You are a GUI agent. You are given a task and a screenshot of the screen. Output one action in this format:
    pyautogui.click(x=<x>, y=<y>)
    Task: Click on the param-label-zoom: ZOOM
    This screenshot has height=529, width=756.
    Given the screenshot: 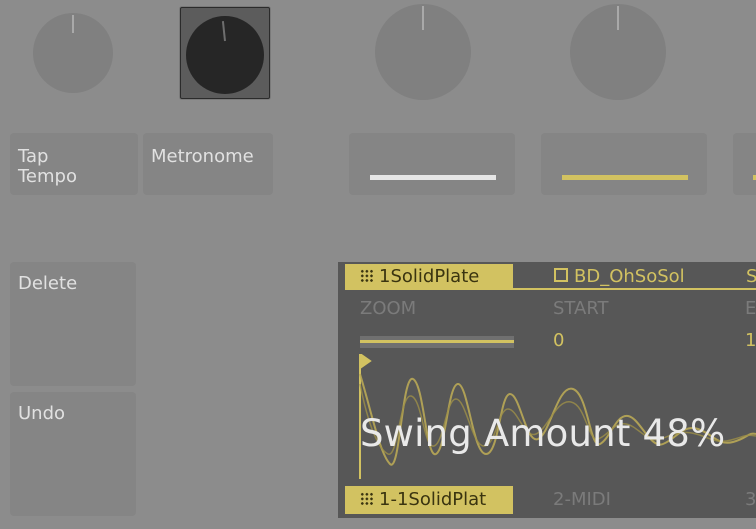 What is the action you would take?
    pyautogui.click(x=388, y=308)
    